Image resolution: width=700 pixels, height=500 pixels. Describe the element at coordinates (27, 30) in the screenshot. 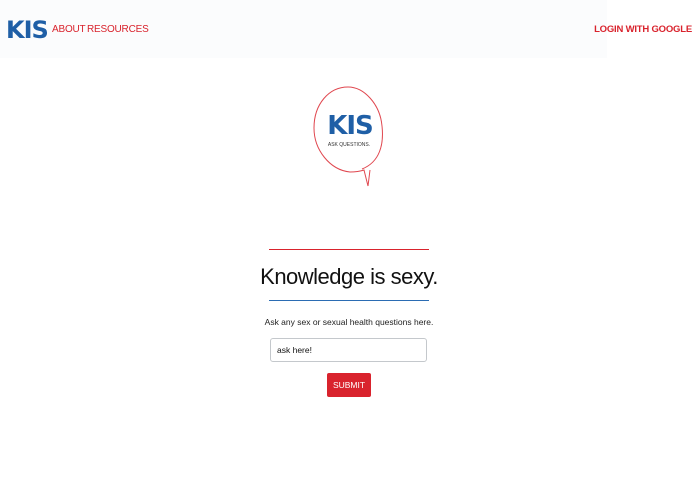

I see `brand-logo-link: KIS` at that location.